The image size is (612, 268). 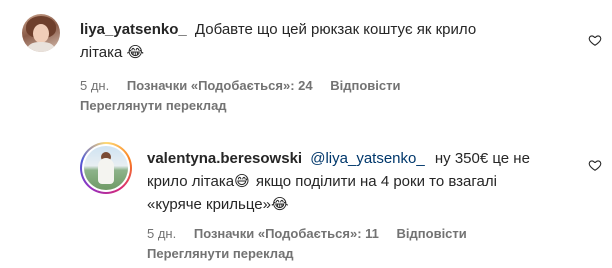 What do you see at coordinates (482, 158) in the screenshot?
I see `comment-body-line1: ну 350€ це не` at bounding box center [482, 158].